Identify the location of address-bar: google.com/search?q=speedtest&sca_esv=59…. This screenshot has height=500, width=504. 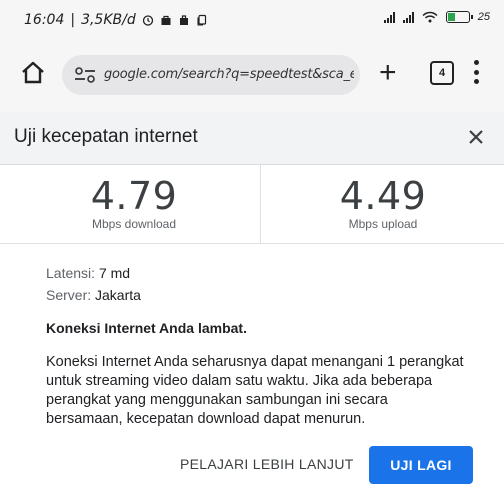
(211, 75).